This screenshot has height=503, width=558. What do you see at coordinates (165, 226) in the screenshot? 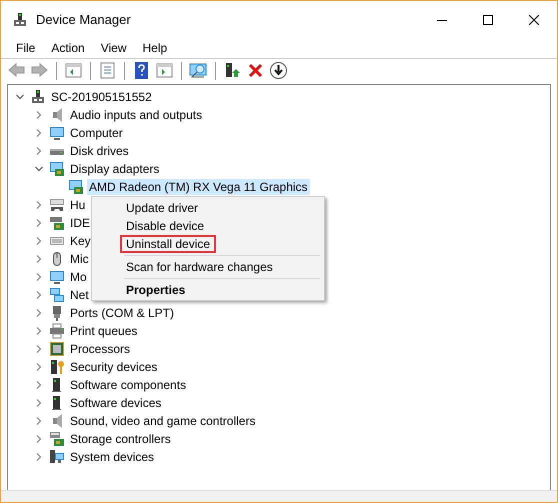
I see `menu-item: Disable device` at bounding box center [165, 226].